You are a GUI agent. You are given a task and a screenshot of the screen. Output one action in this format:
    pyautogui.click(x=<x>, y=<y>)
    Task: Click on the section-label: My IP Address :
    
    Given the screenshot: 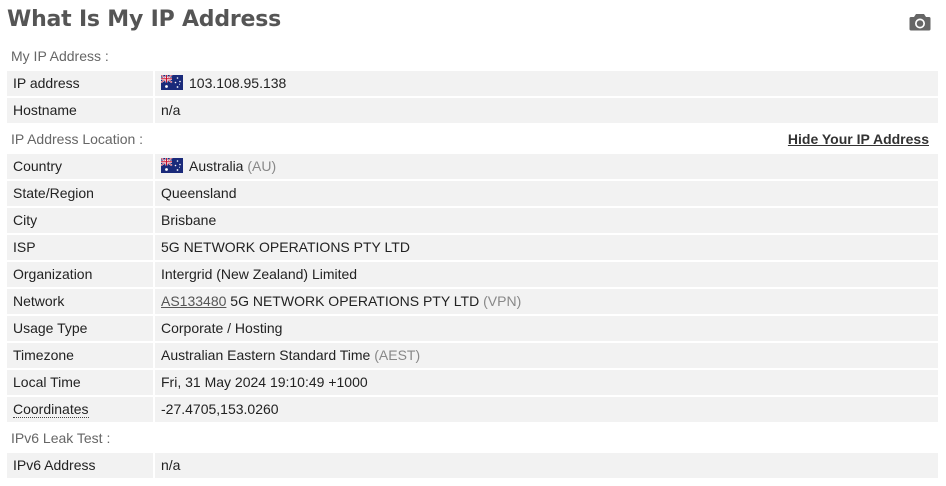 What is the action you would take?
    pyautogui.click(x=60, y=56)
    